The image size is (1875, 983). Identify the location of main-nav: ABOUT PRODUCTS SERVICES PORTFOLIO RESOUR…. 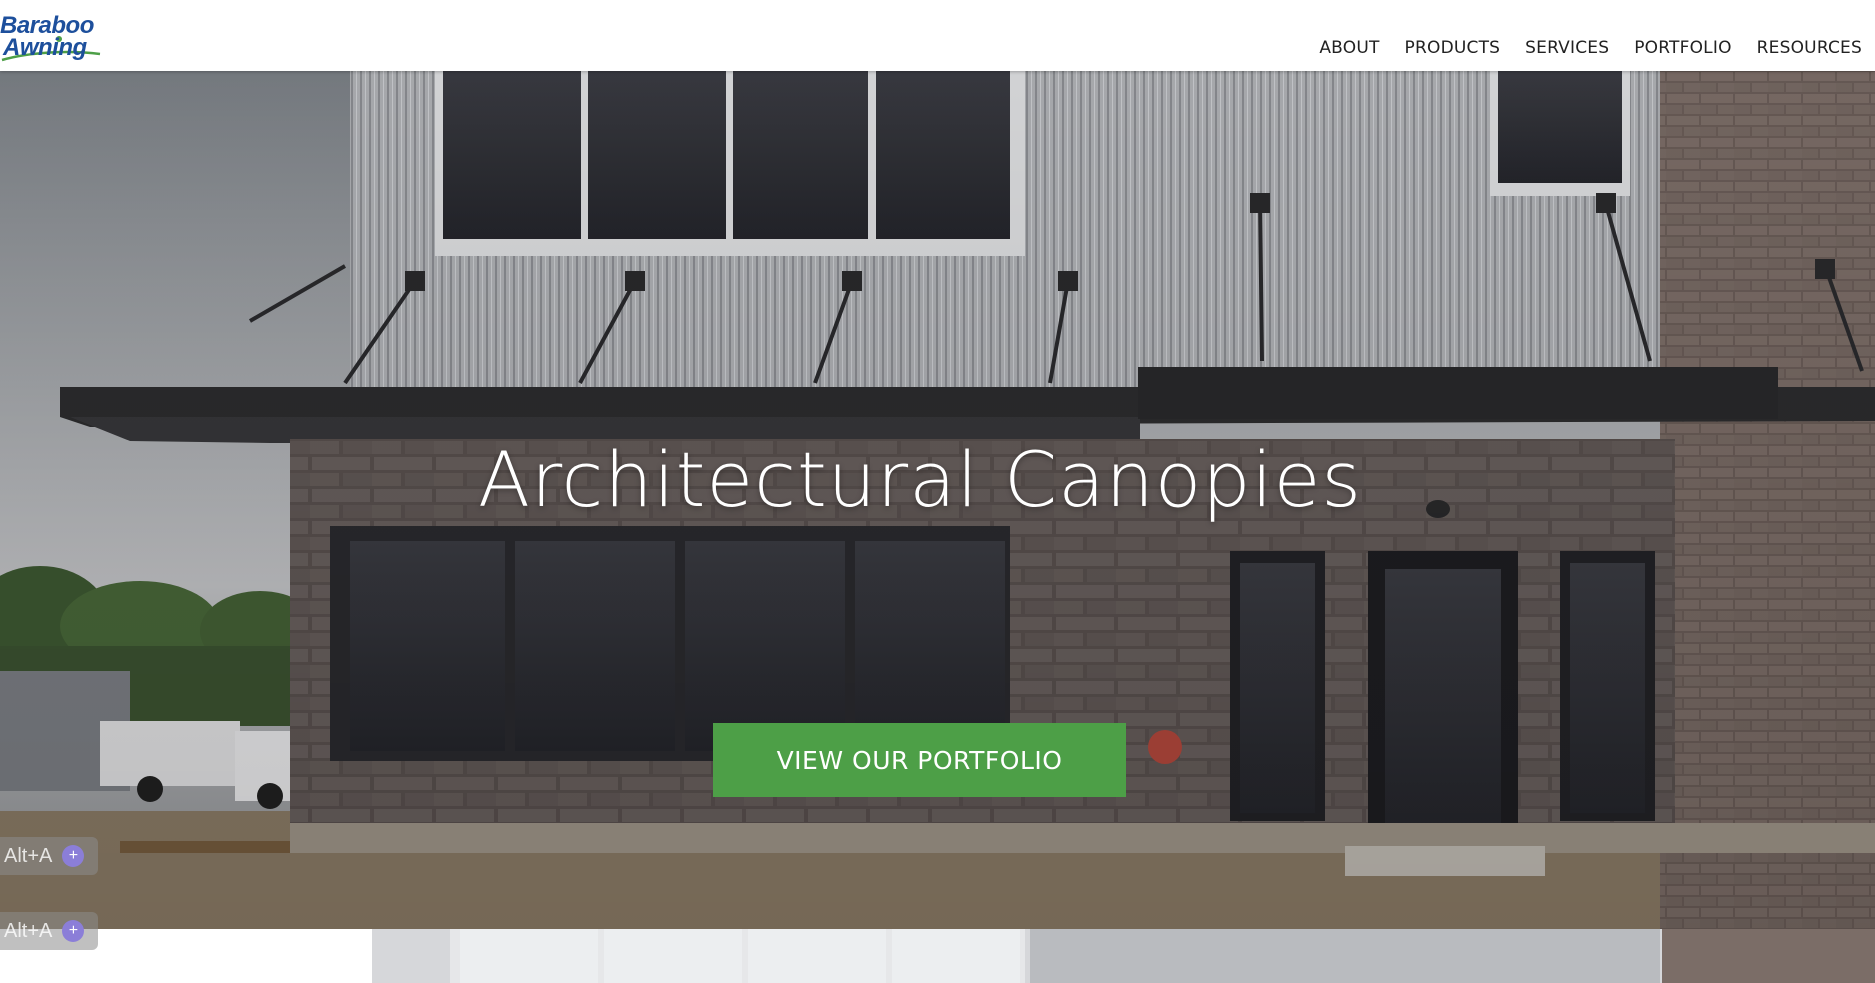
(1590, 48).